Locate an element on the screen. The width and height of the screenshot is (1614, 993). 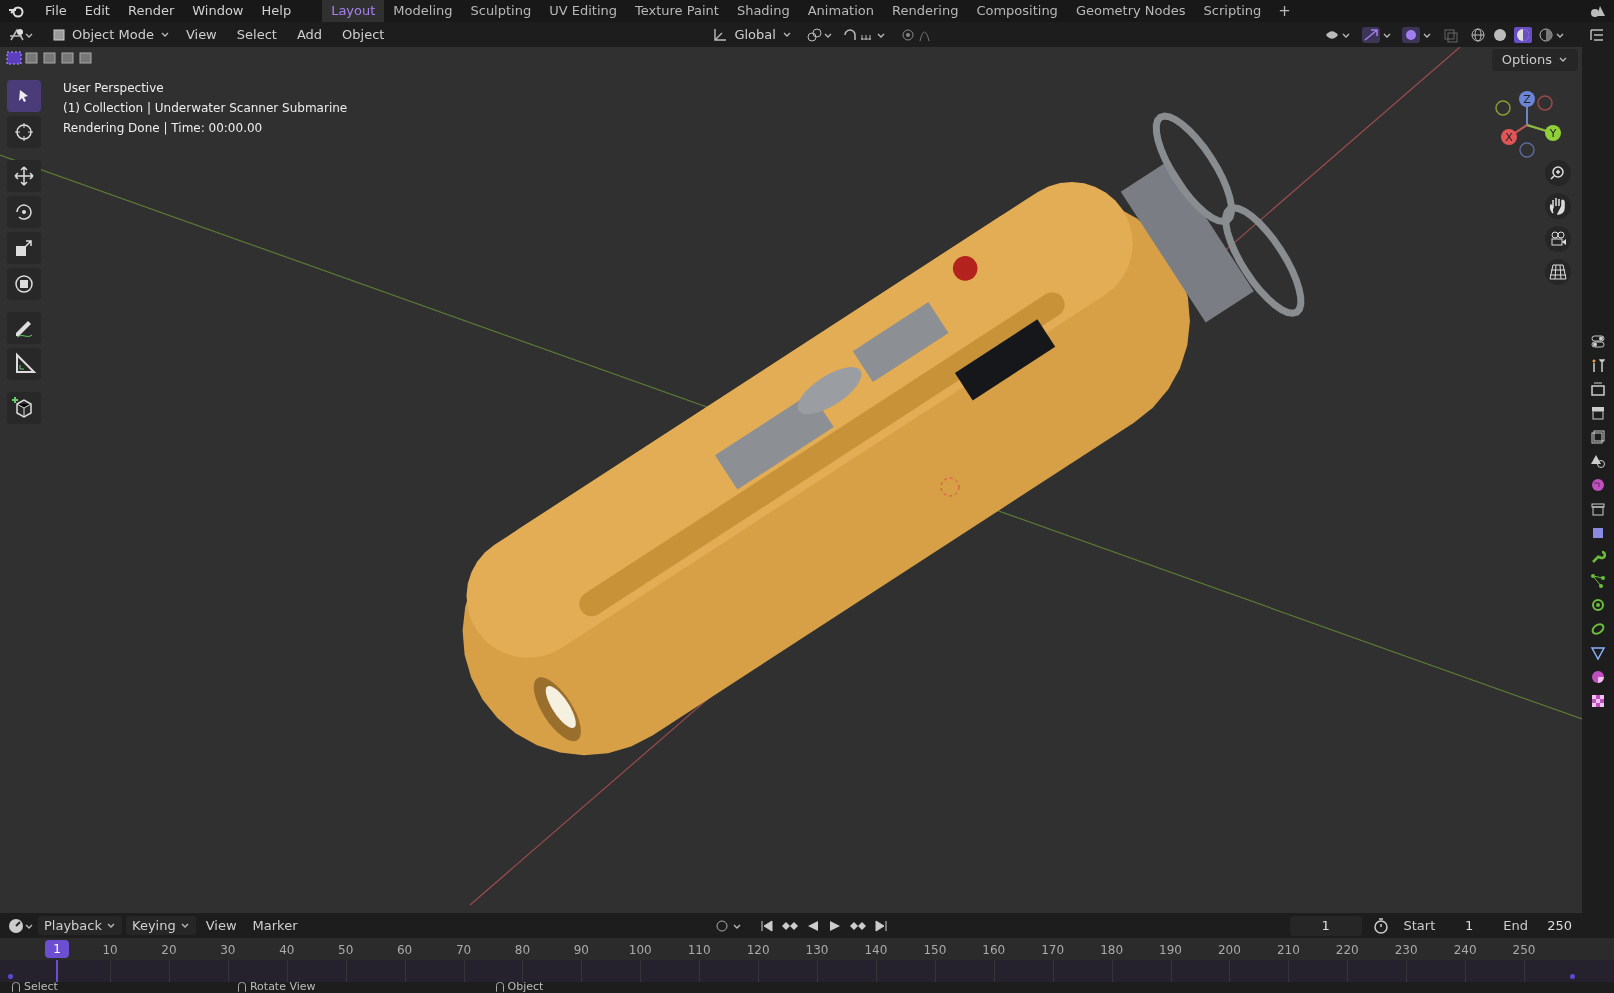
particles-icon is located at coordinates (1598, 581).